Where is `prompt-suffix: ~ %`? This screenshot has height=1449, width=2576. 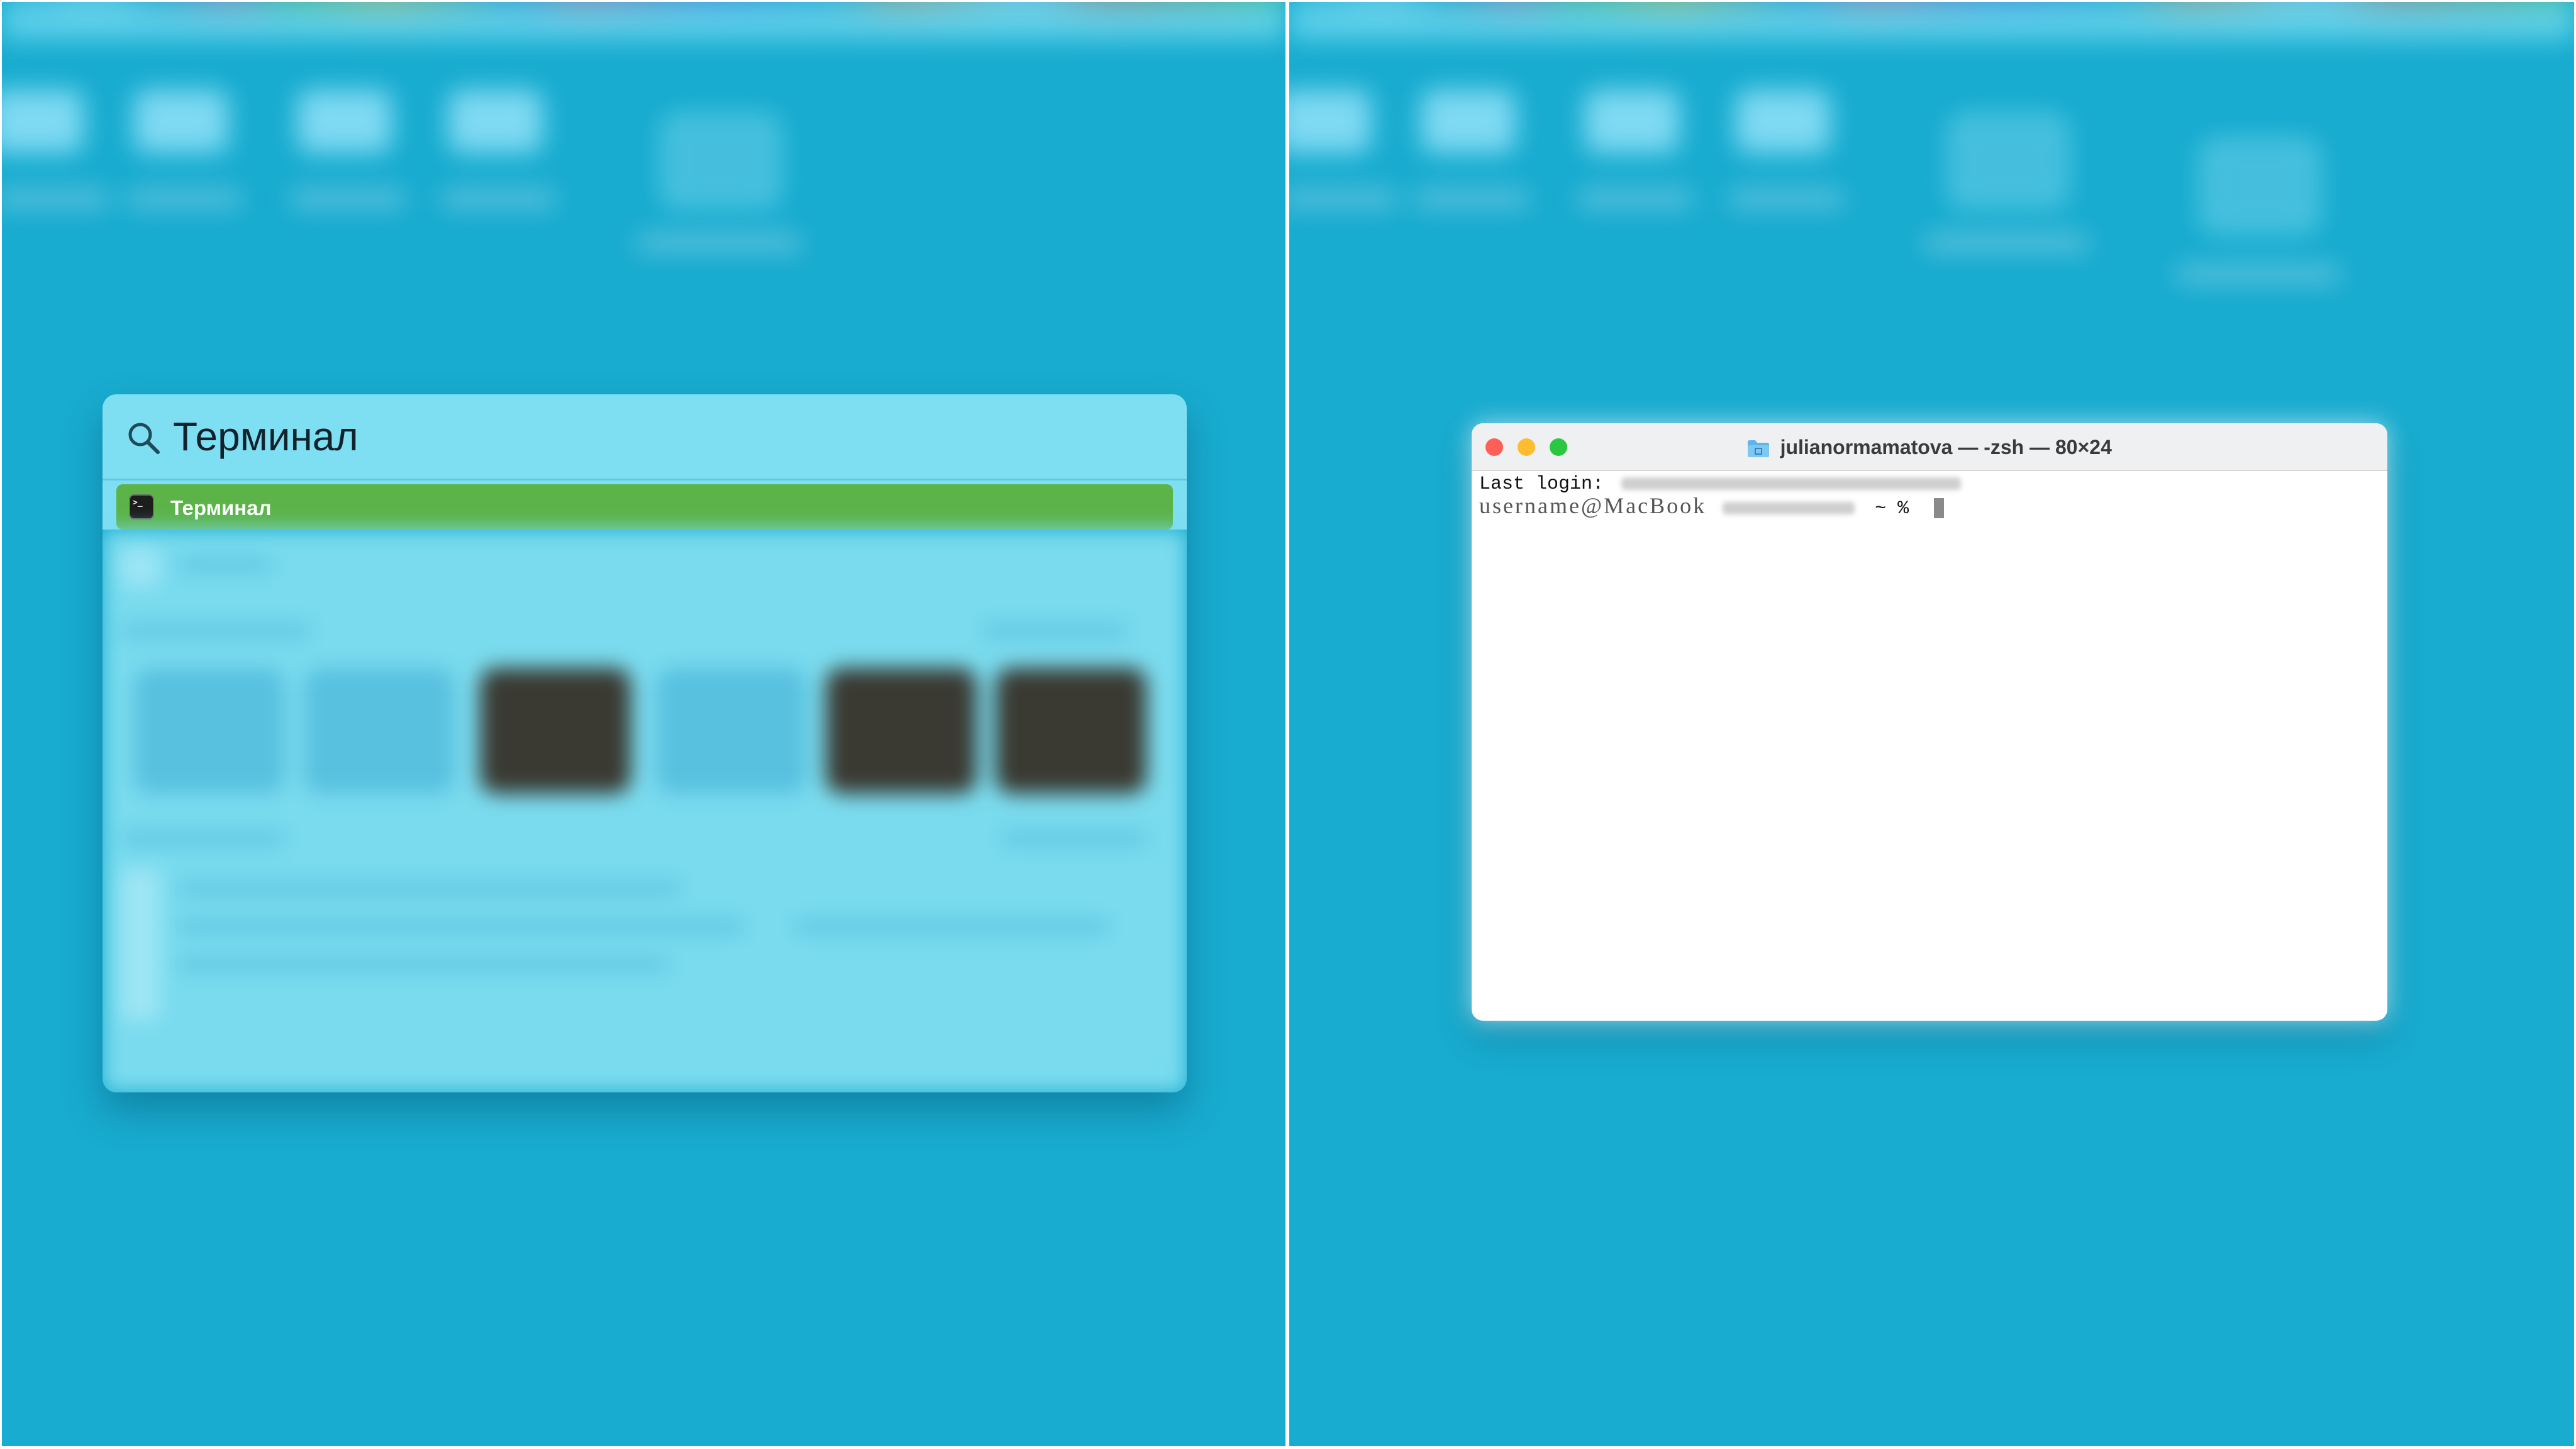
prompt-suffix: ~ % is located at coordinates (1892, 508).